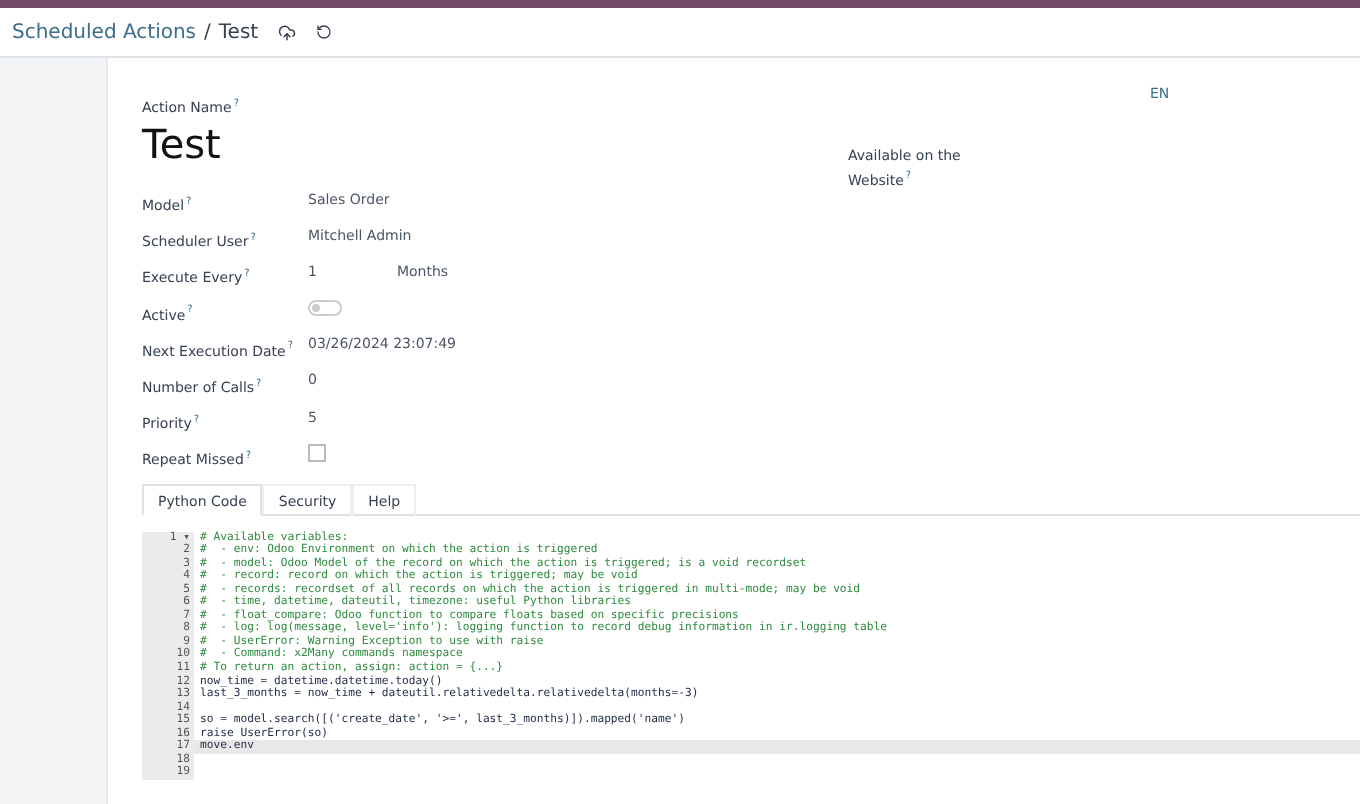 This screenshot has width=1360, height=804. I want to click on checkbox, so click(317, 453).